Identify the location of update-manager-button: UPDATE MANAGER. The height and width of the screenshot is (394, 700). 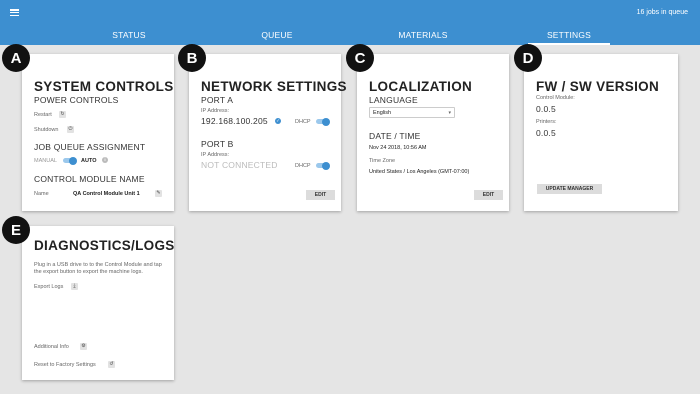
(569, 189).